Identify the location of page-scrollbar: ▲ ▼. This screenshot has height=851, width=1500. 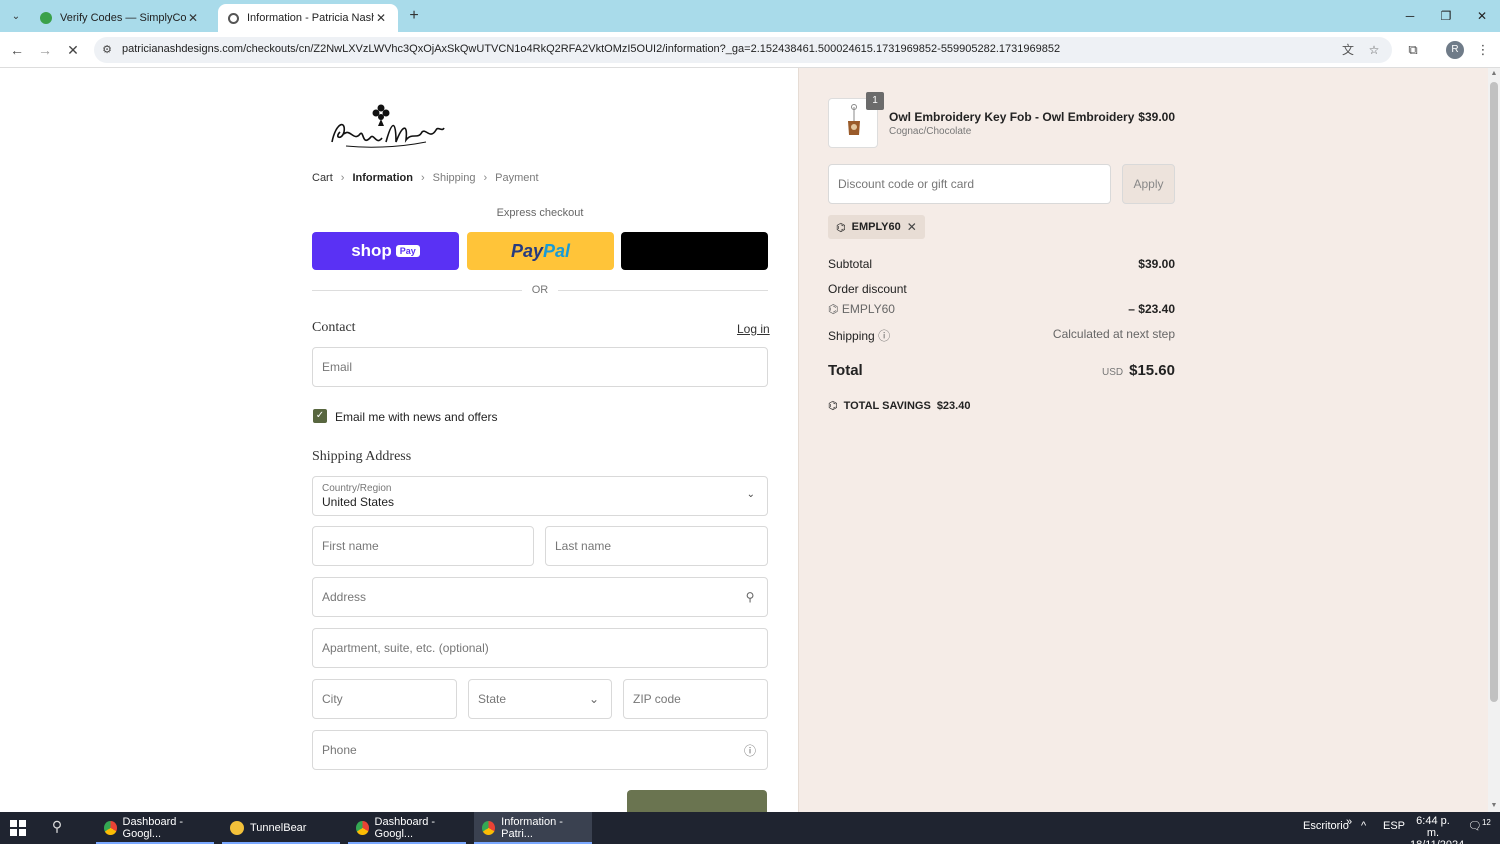
(1494, 440).